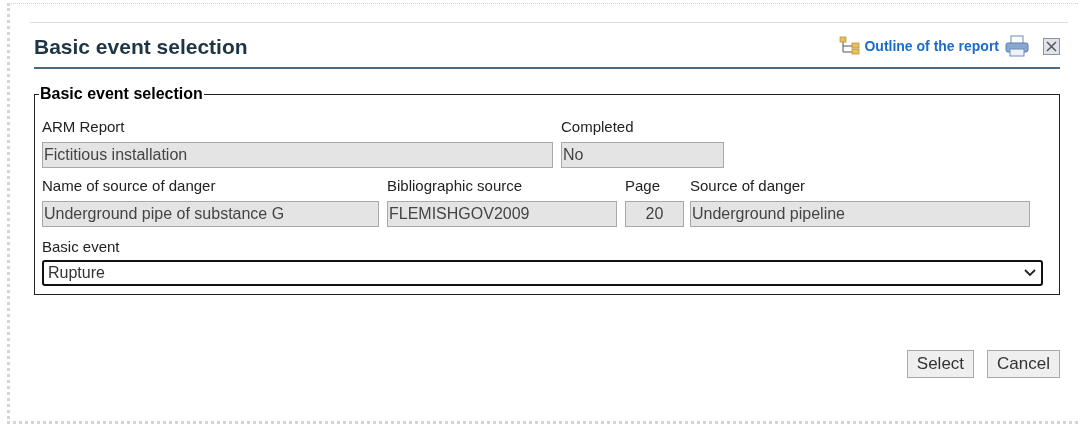  I want to click on printer-icon, so click(1017, 46).